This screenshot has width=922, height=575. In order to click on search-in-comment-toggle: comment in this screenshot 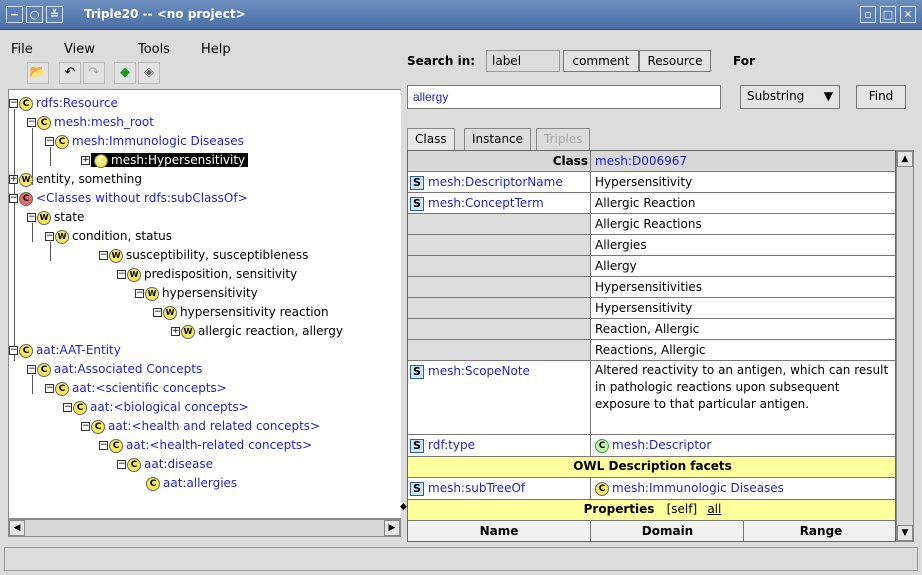, I will do `click(601, 61)`.